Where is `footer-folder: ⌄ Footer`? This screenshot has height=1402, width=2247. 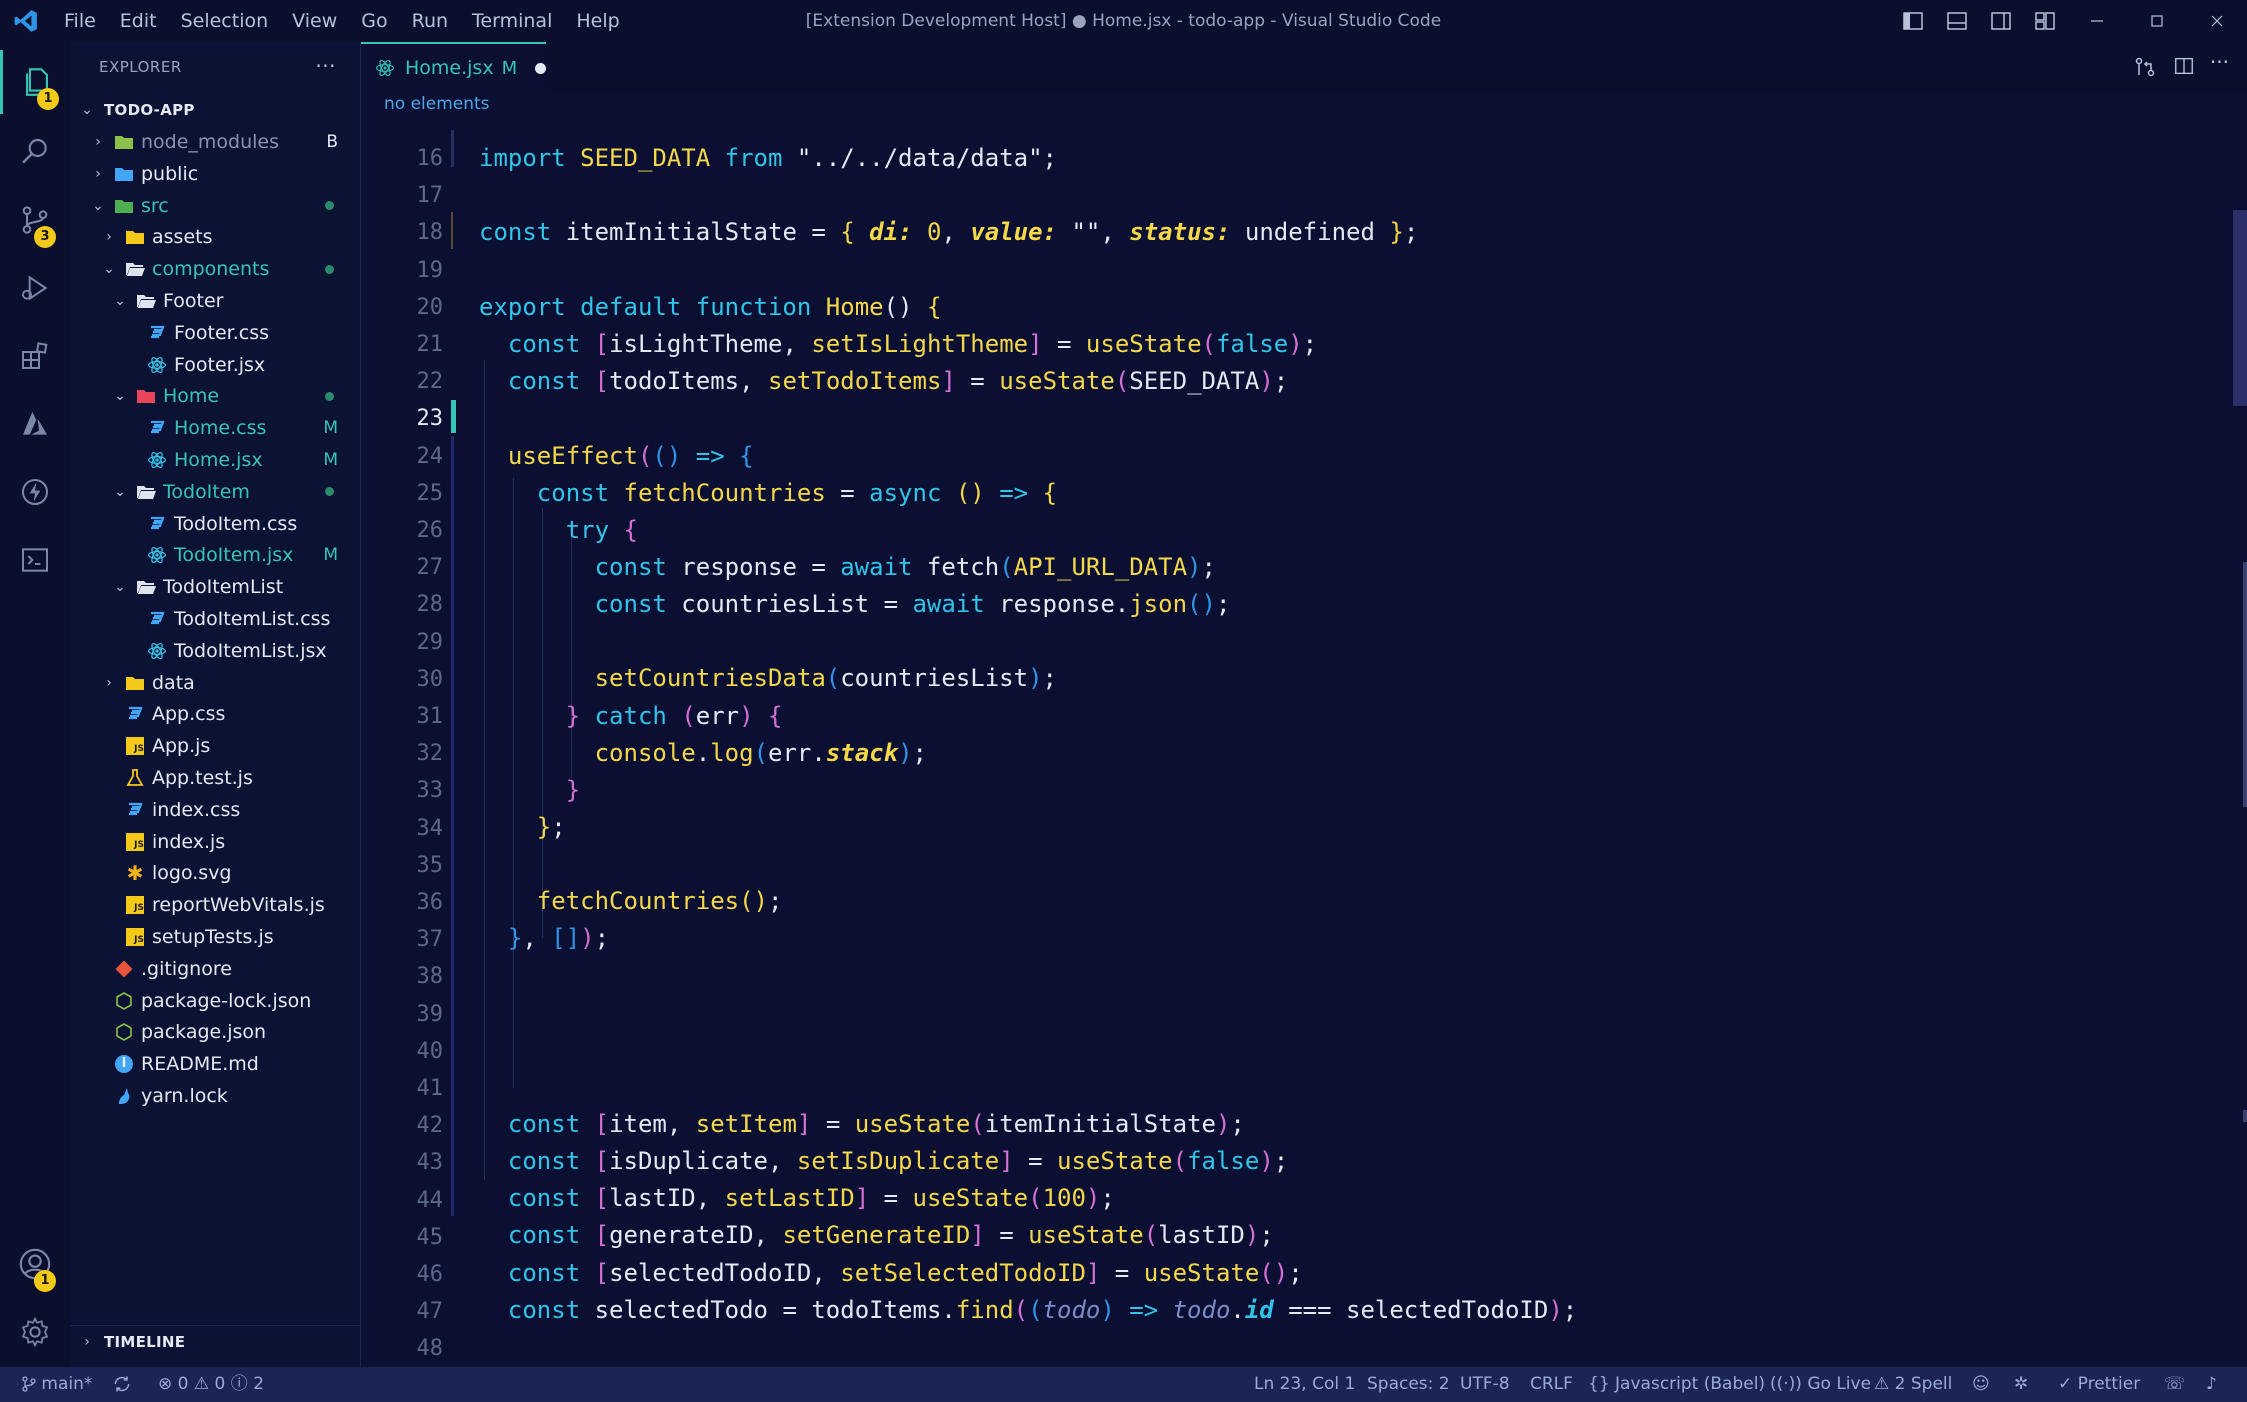
footer-folder: ⌄ Footer is located at coordinates (215, 301).